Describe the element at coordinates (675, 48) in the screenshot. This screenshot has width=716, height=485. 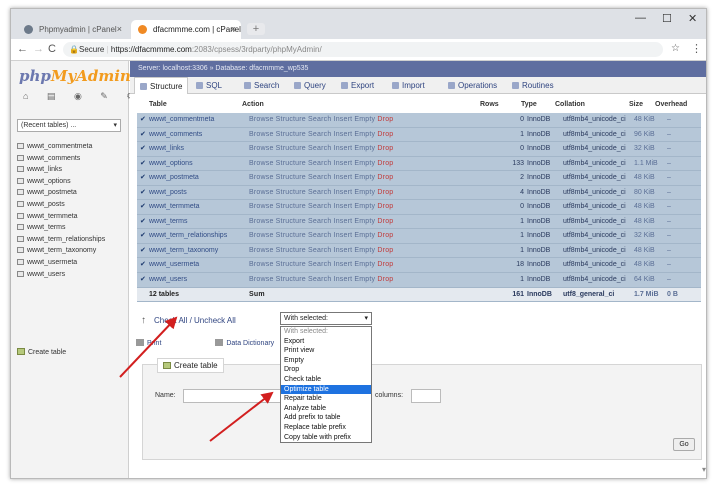
I see `bookmark-star-icon: ☆` at that location.